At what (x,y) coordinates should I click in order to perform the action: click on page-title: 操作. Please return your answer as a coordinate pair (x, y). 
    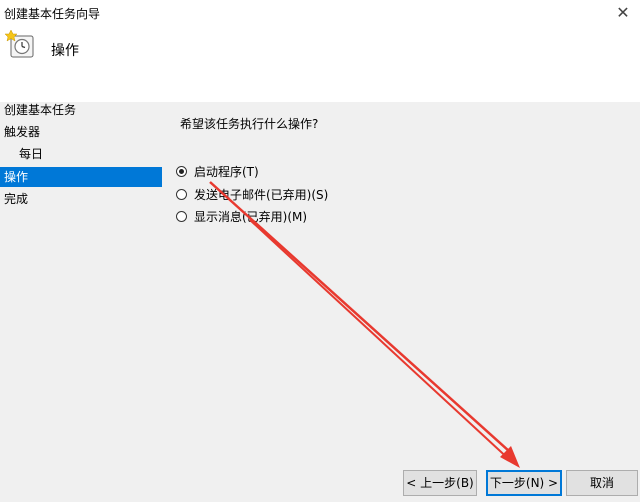
    Looking at the image, I should click on (65, 51).